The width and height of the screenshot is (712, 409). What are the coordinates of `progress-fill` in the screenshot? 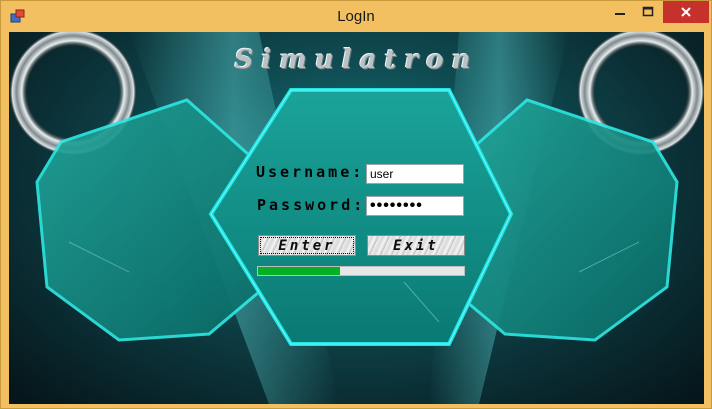 It's located at (299, 271).